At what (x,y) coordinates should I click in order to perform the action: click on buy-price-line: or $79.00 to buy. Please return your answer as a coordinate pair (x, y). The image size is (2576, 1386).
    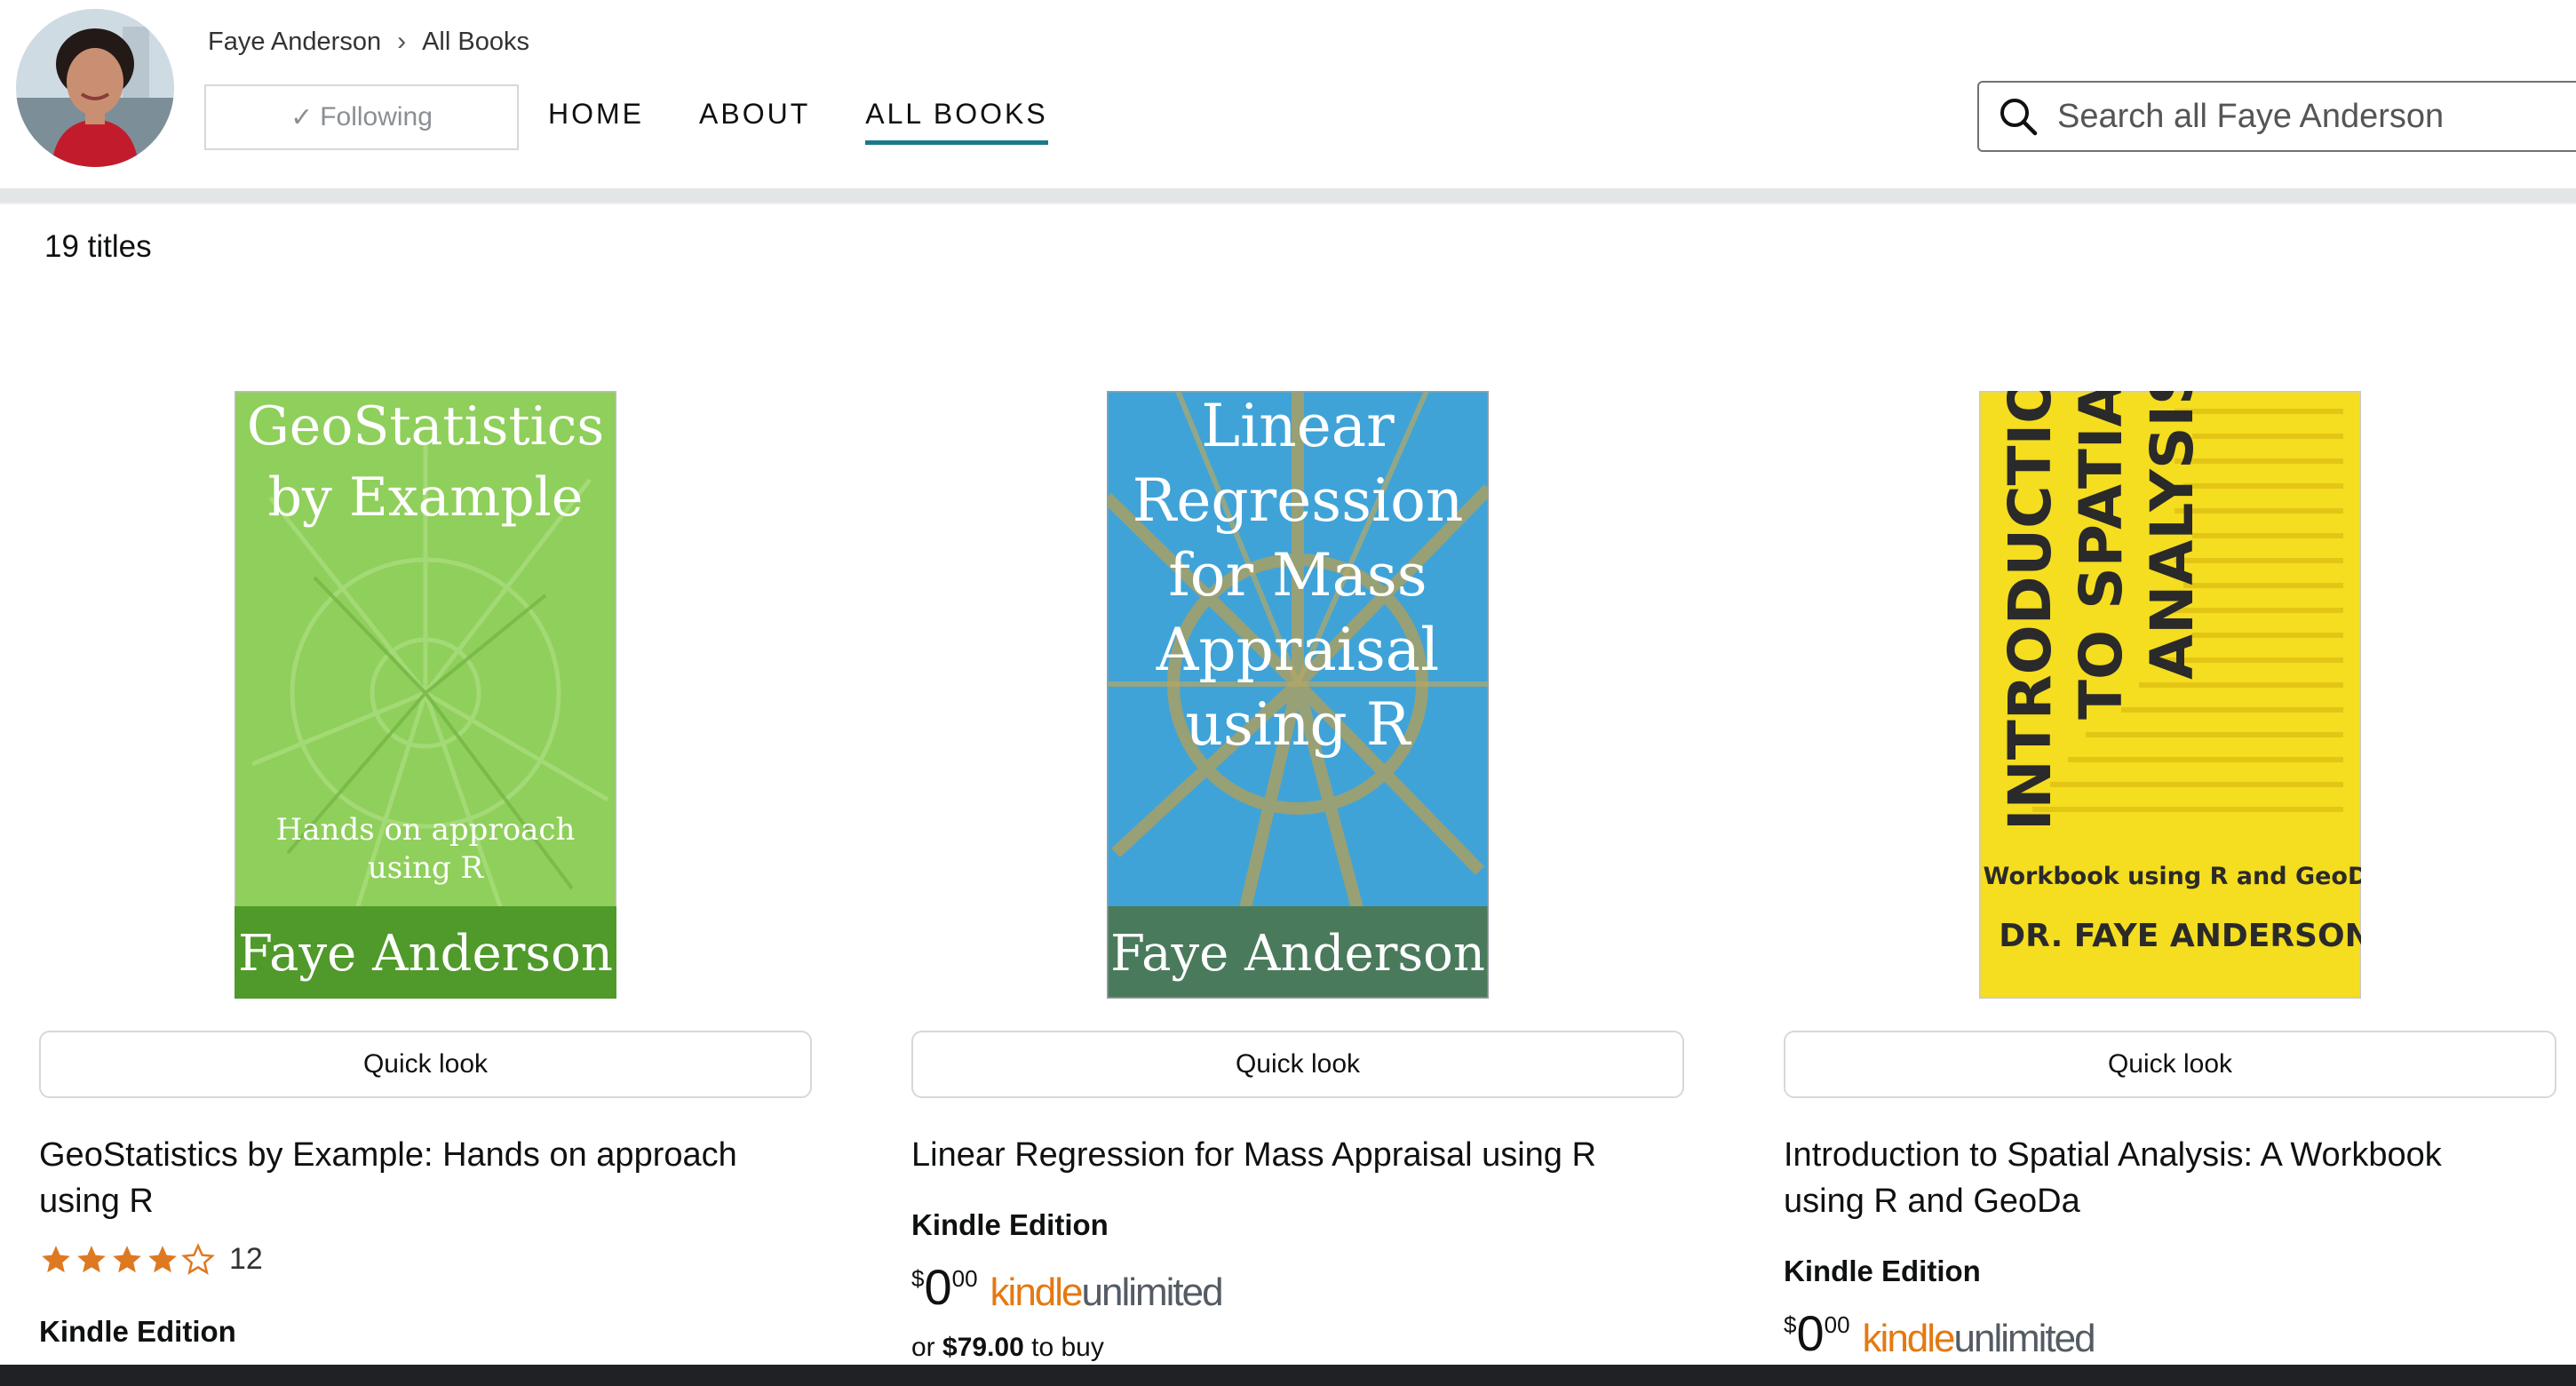
    Looking at the image, I should click on (1007, 1348).